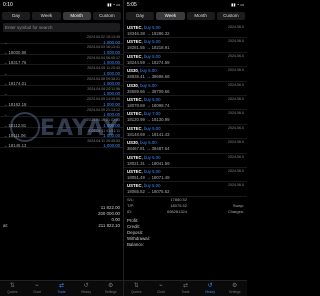 This screenshot has height=296, width=320. What do you see at coordinates (103, 78) in the screenshot?
I see `deal-time: 2024.04.08 09:38:21` at bounding box center [103, 78].